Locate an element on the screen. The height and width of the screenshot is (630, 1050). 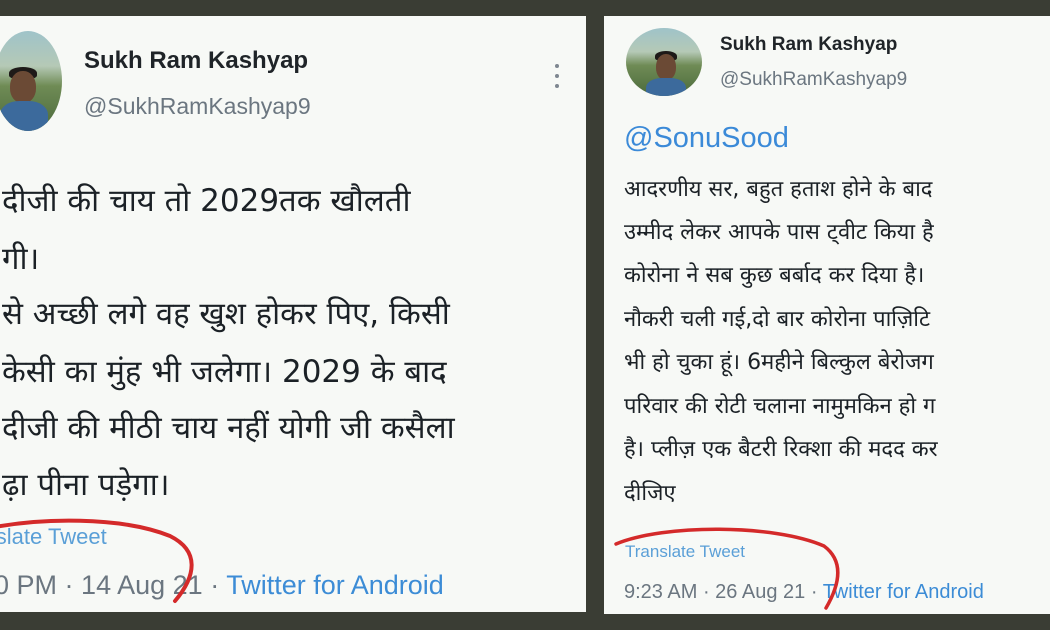
more-vertical-icon is located at coordinates (557, 77).